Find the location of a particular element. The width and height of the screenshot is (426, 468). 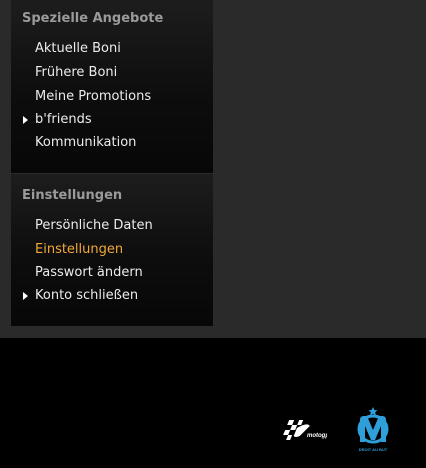

menu-item-bfriends: b'friends is located at coordinates (63, 119).